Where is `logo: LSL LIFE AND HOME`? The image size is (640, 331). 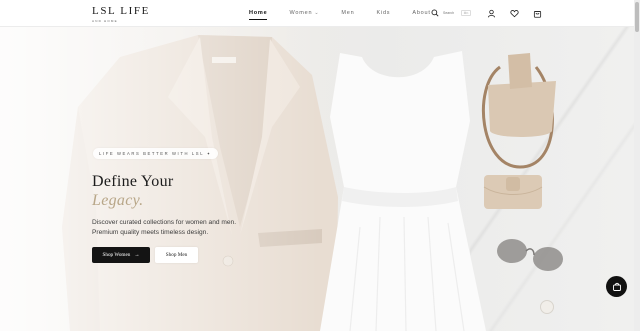 logo: LSL LIFE AND HOME is located at coordinates (121, 14).